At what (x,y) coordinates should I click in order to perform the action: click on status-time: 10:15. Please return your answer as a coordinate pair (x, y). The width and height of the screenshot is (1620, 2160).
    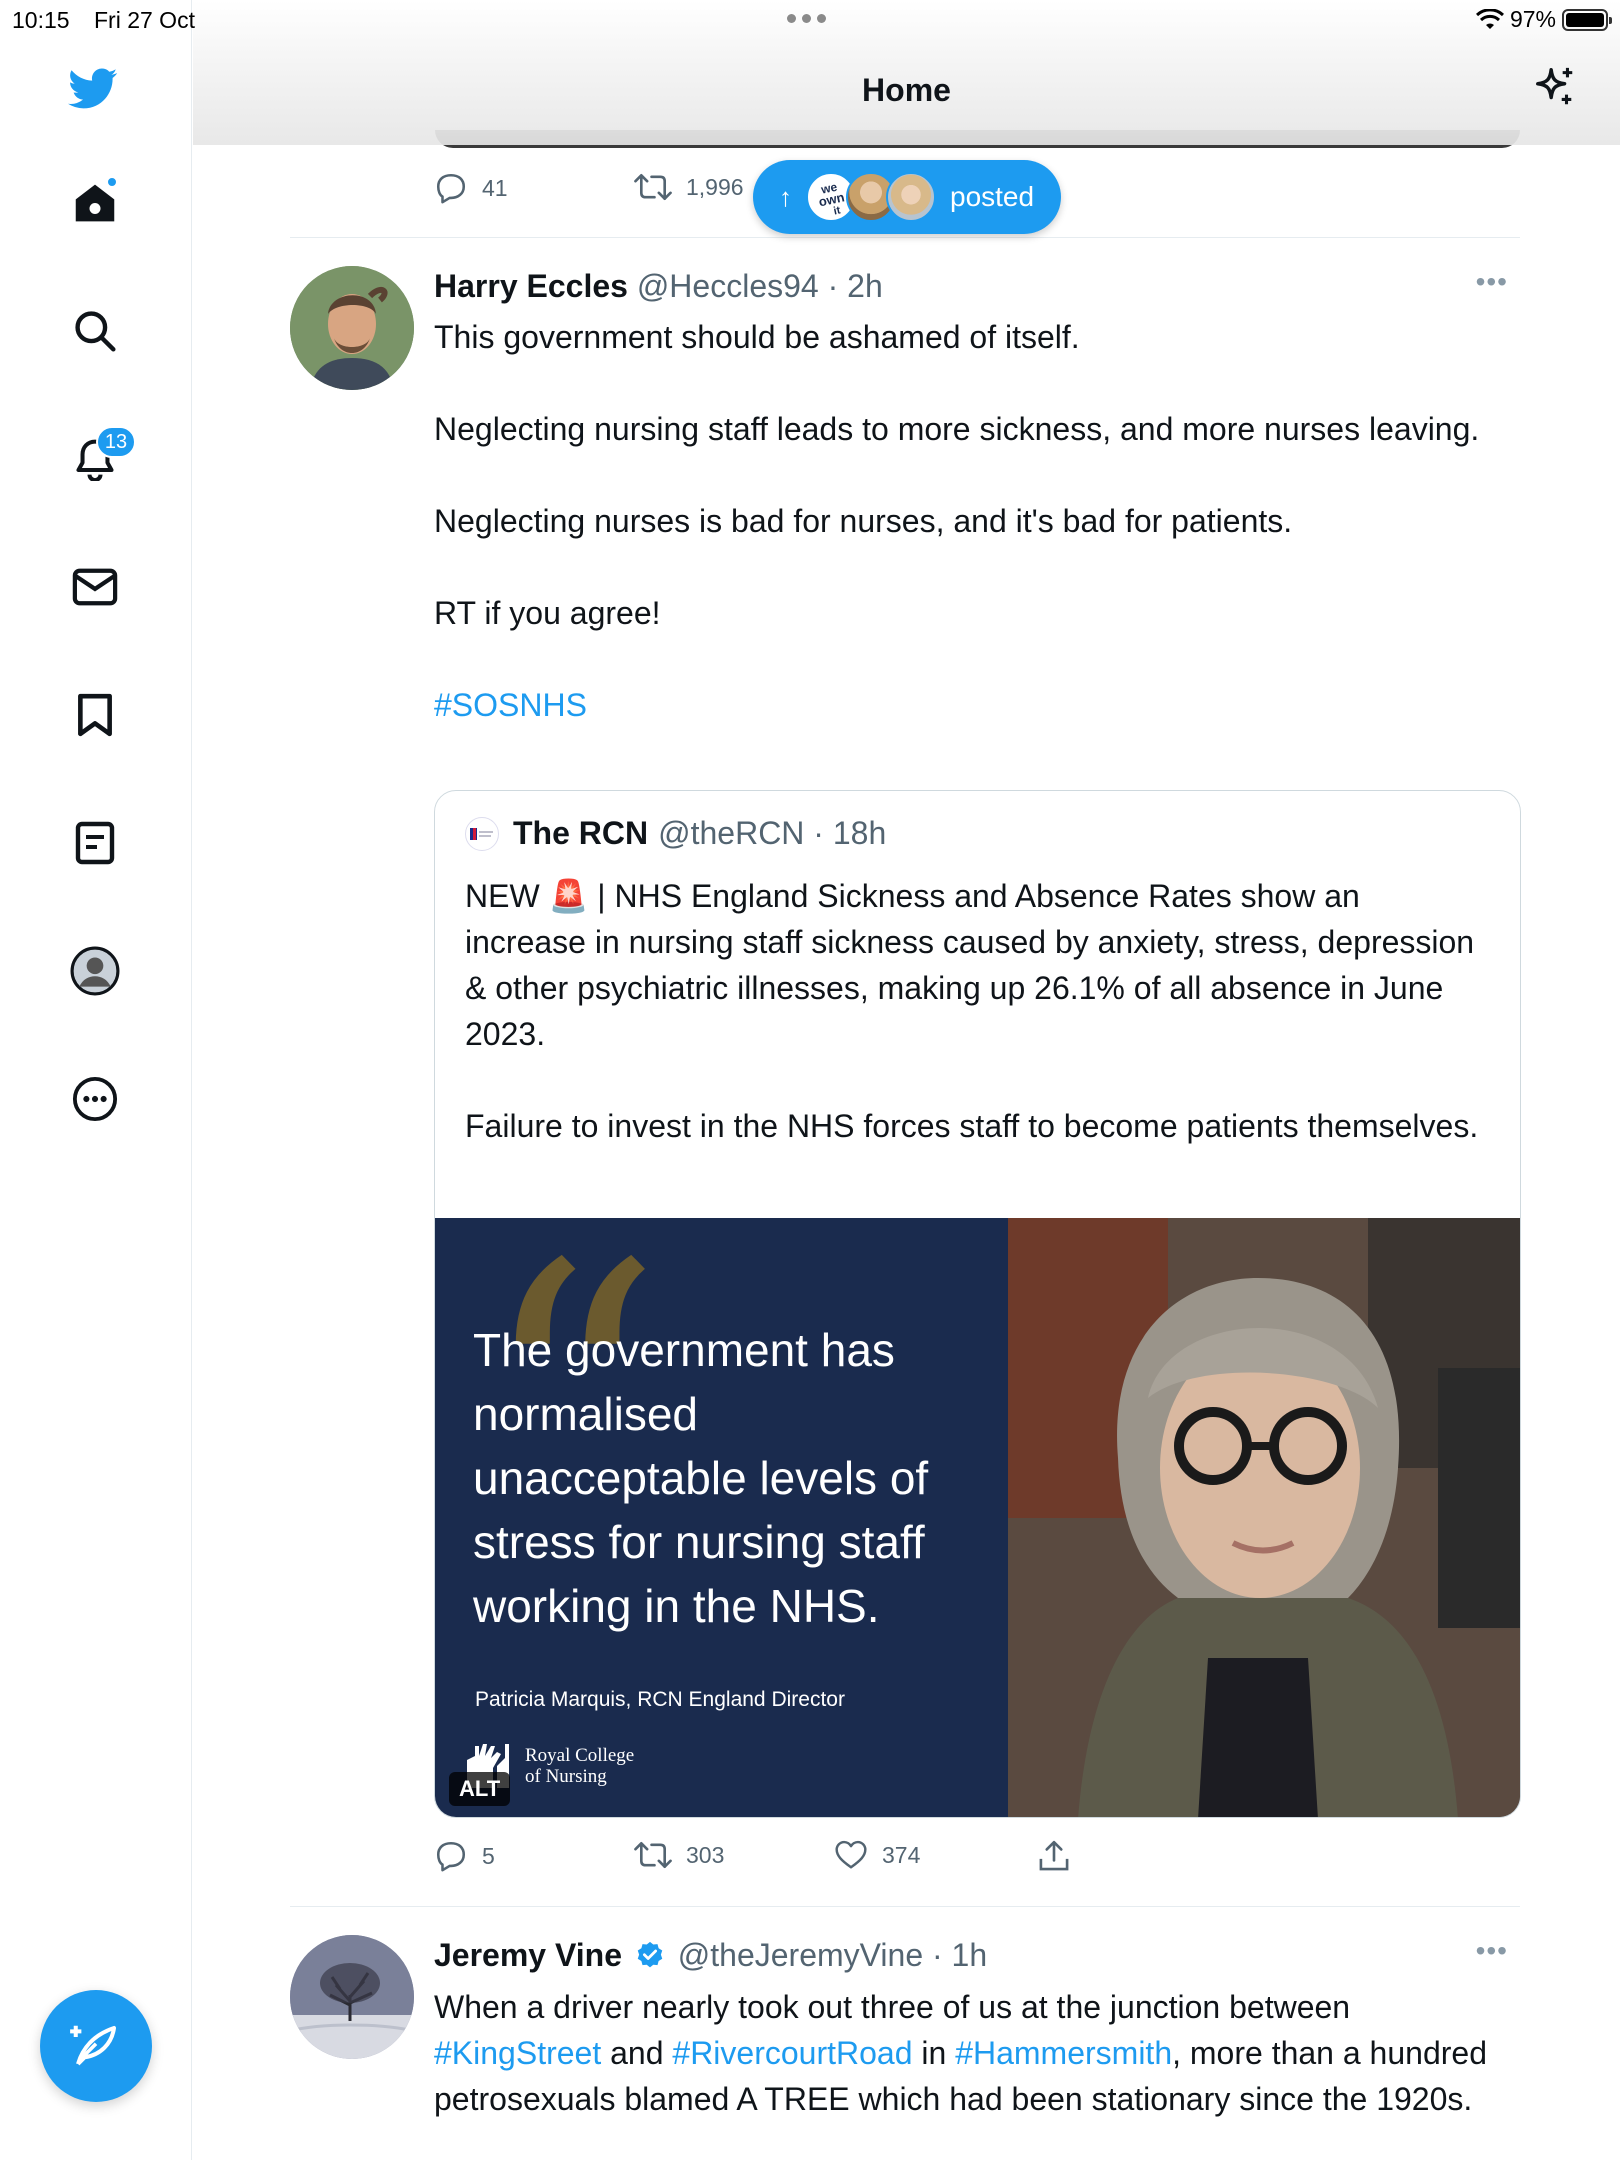
    Looking at the image, I should click on (41, 20).